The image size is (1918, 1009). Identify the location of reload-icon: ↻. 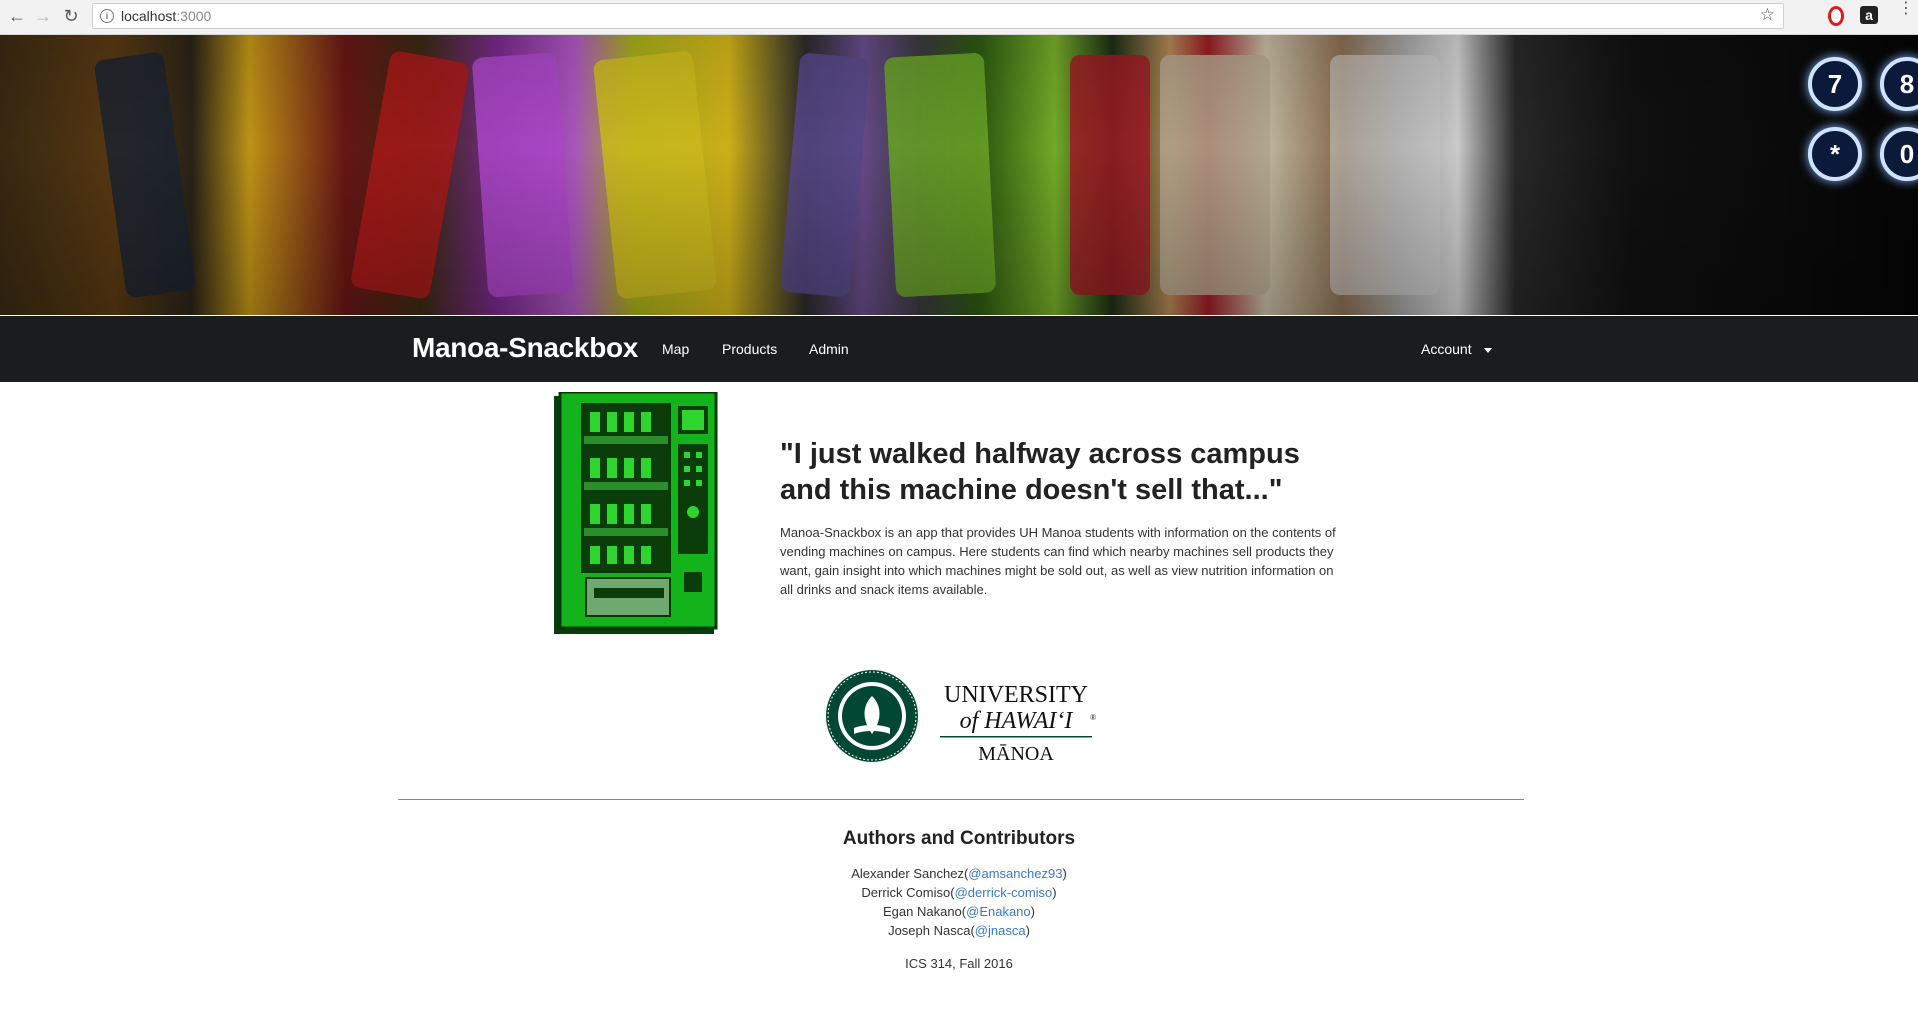
(71, 16).